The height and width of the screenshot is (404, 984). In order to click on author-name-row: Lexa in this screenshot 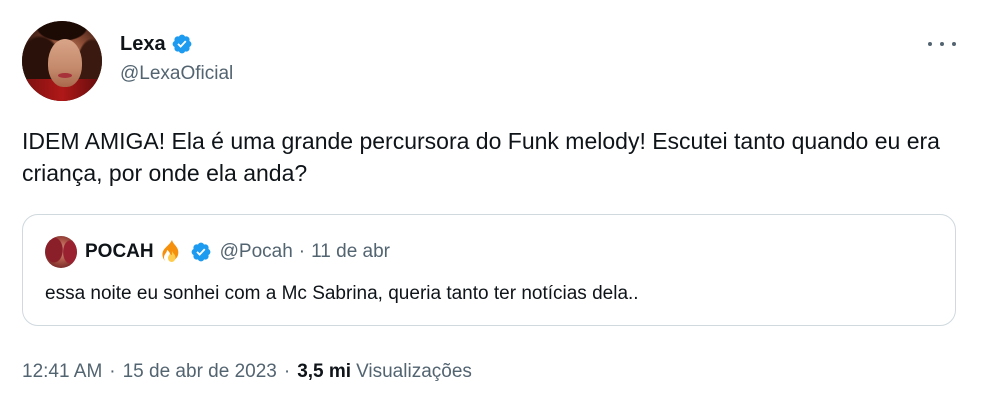, I will do `click(156, 44)`.